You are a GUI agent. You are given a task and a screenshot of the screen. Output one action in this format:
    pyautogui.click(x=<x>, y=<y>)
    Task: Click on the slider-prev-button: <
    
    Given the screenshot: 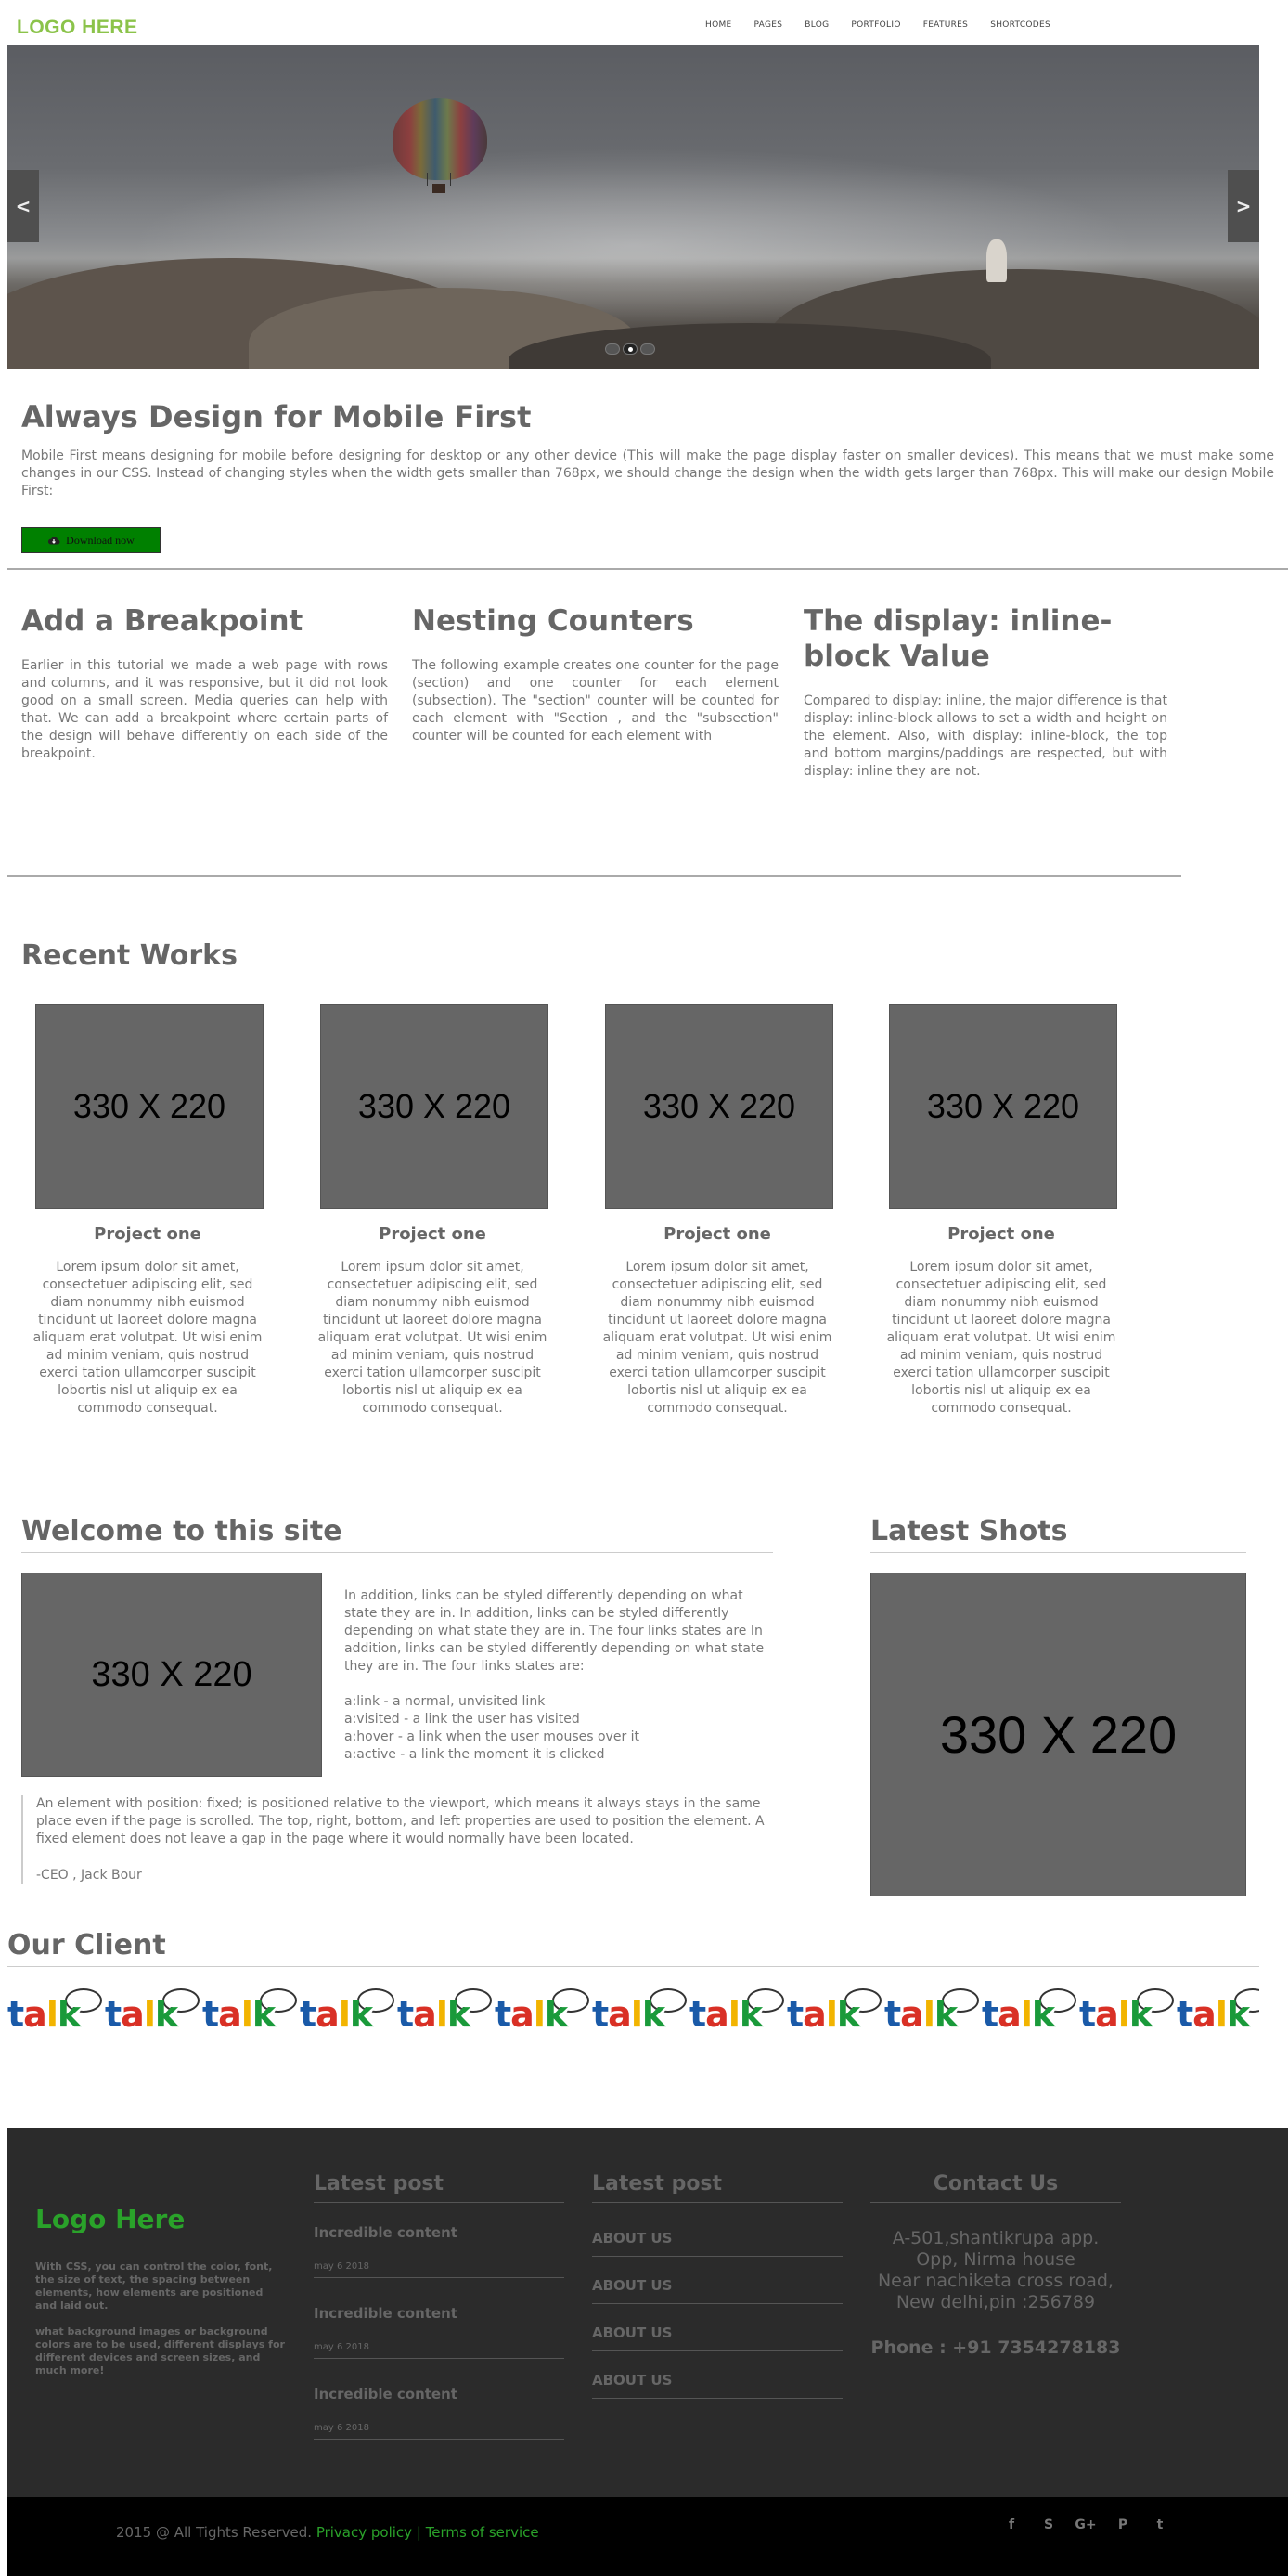 What is the action you would take?
    pyautogui.click(x=23, y=206)
    